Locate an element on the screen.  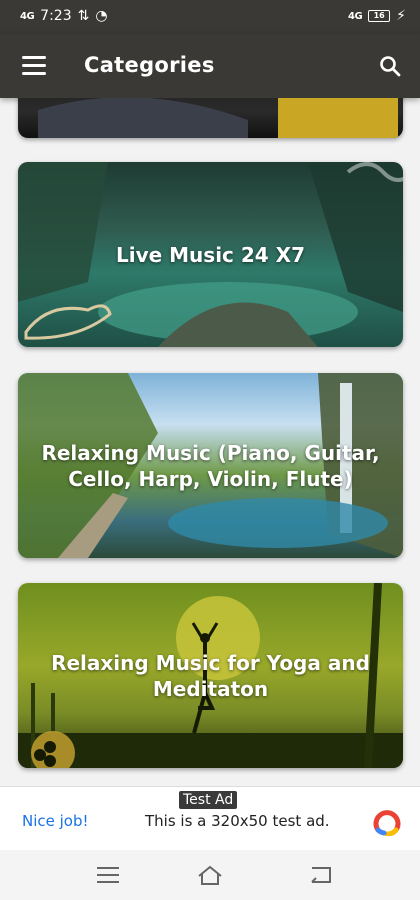
status-bar: 4G 7:23 ⇅ ◔ 4G 16 ⚡ is located at coordinates (210, 17).